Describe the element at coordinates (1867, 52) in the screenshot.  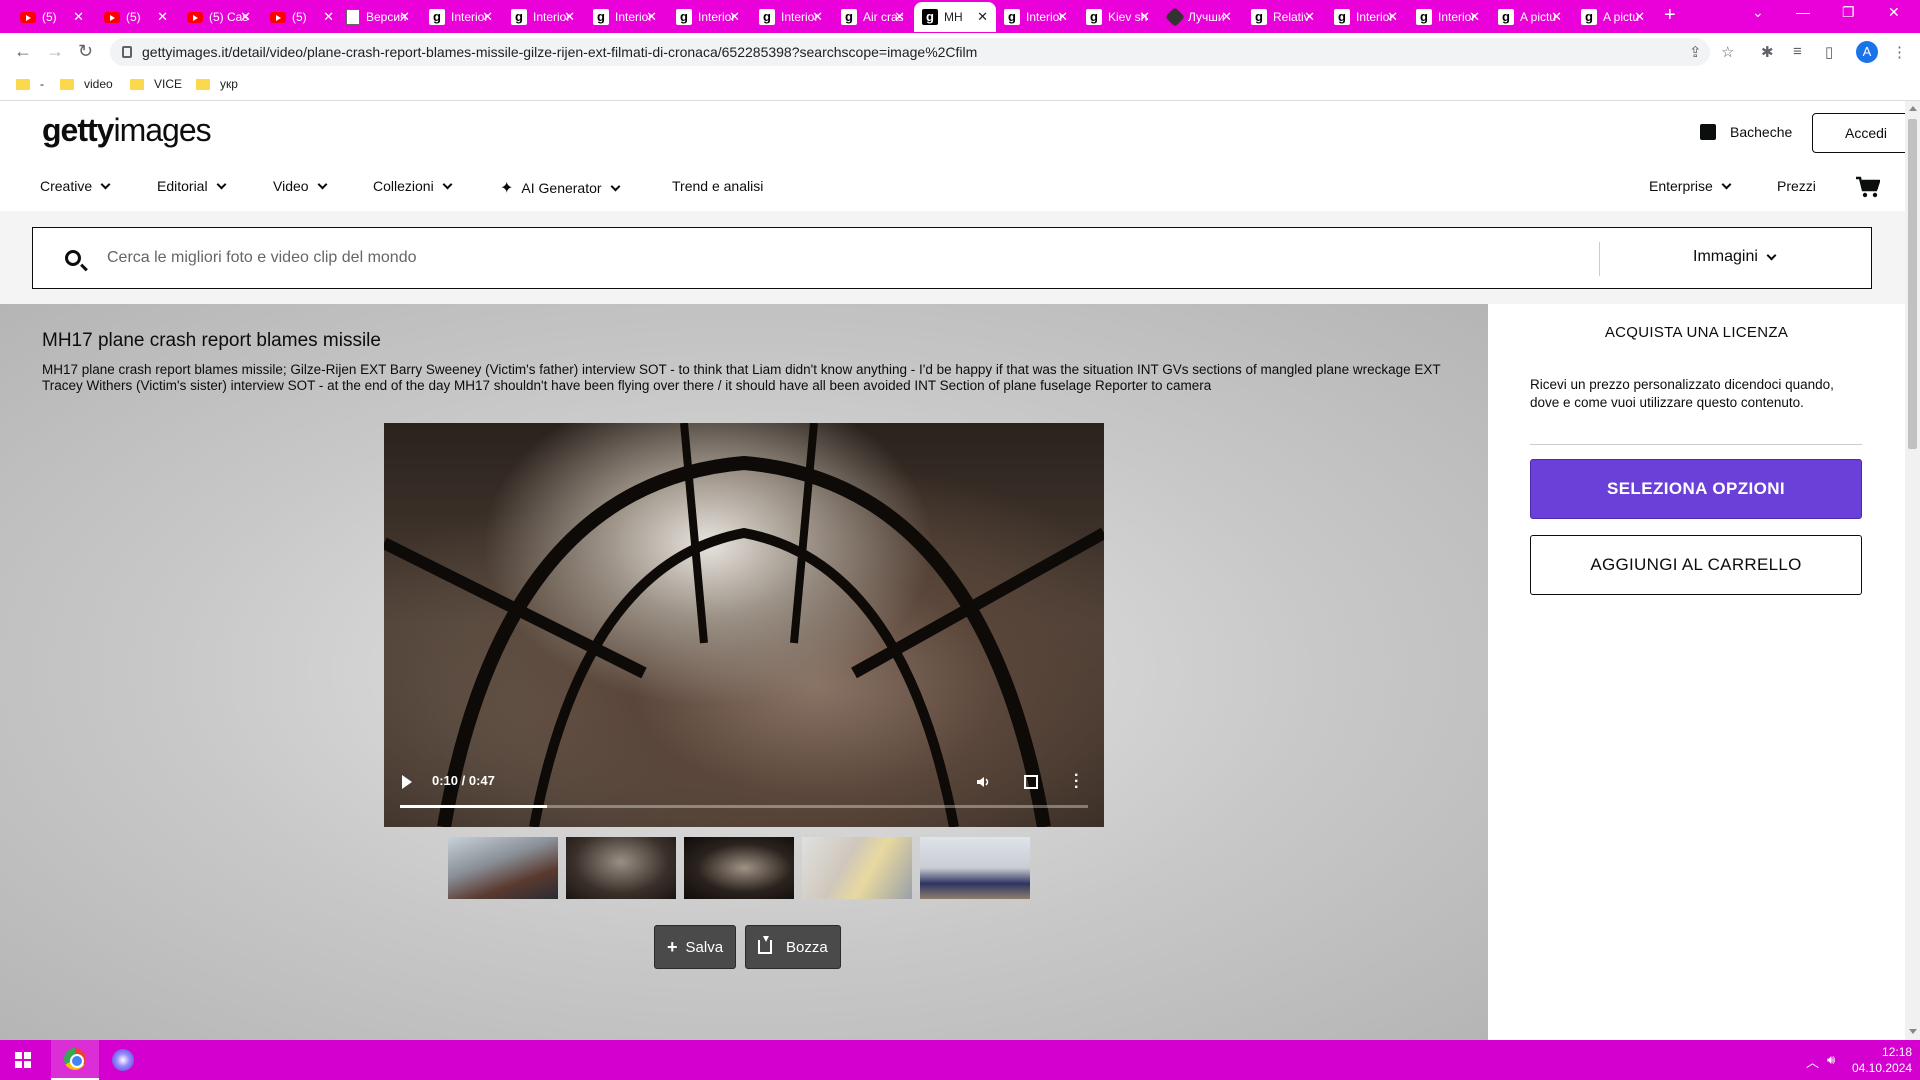
I see `profile-avatar: A` at that location.